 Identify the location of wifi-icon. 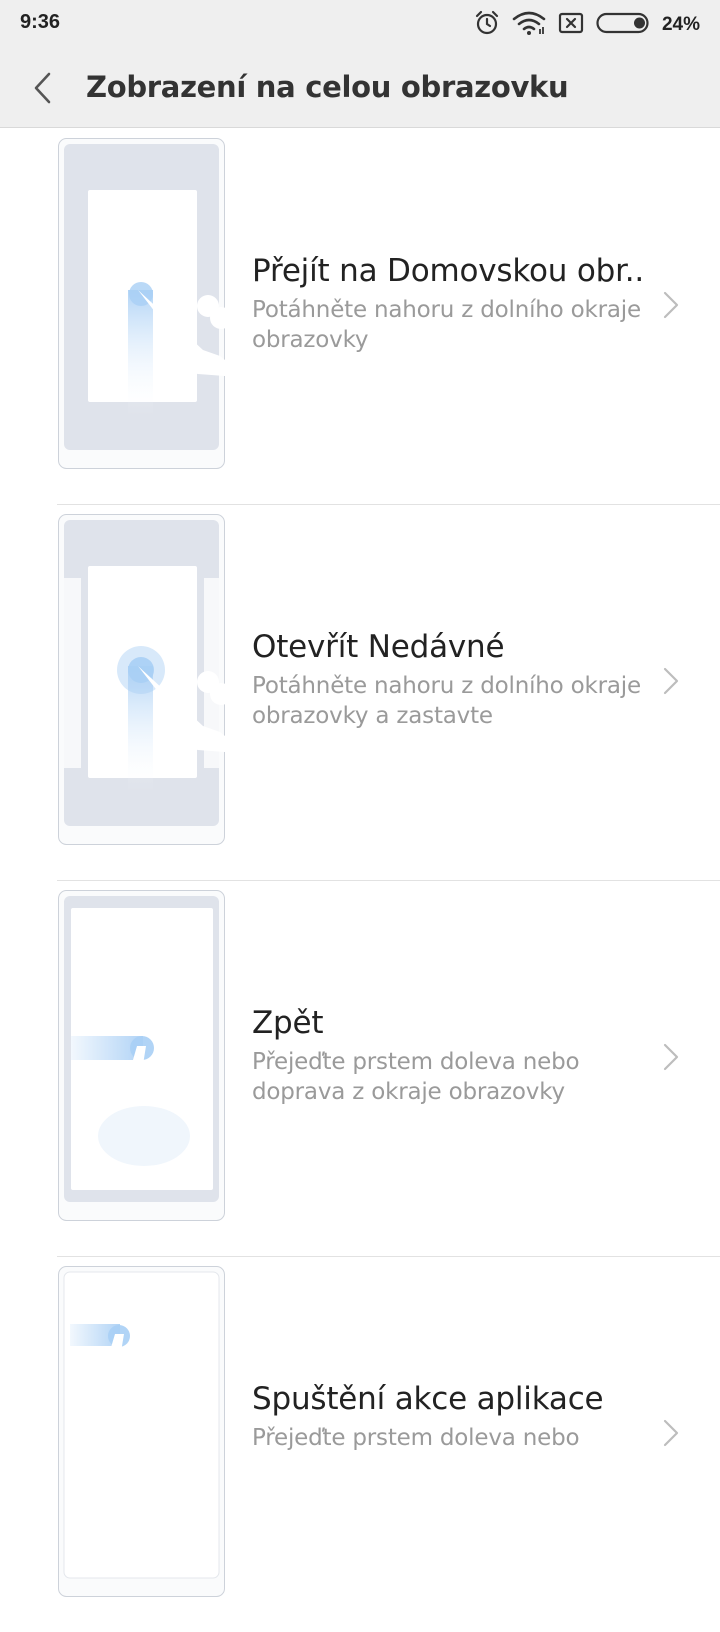
(529, 25).